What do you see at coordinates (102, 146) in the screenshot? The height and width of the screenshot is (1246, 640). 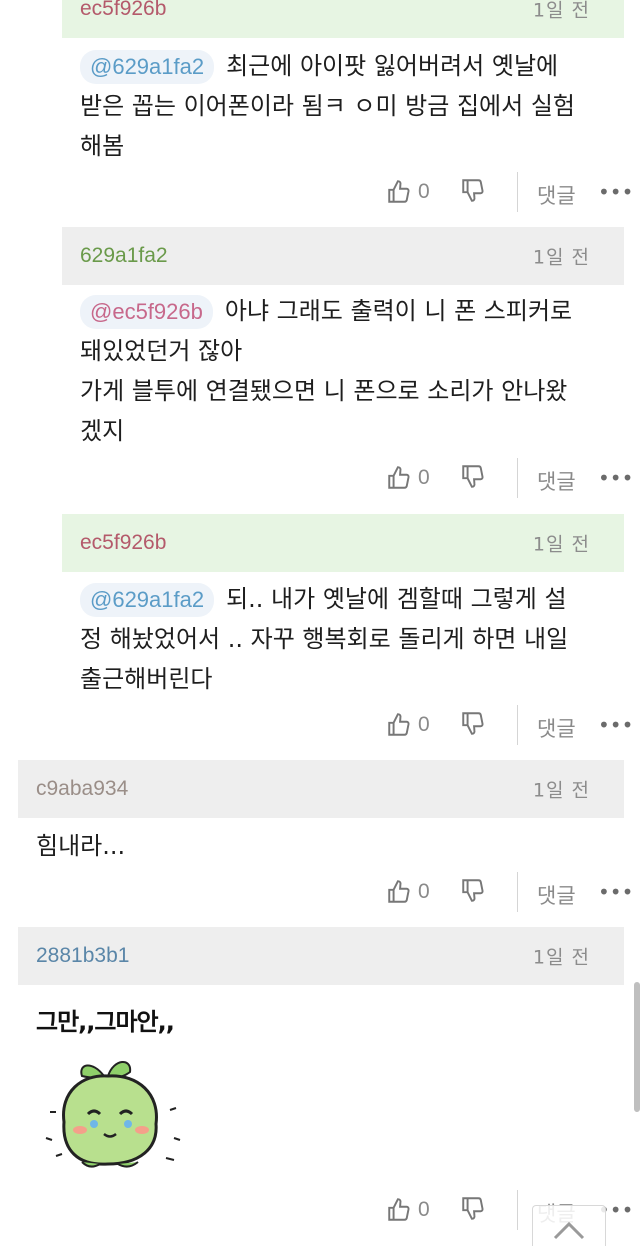 I see `comment-text-line: 해봄` at bounding box center [102, 146].